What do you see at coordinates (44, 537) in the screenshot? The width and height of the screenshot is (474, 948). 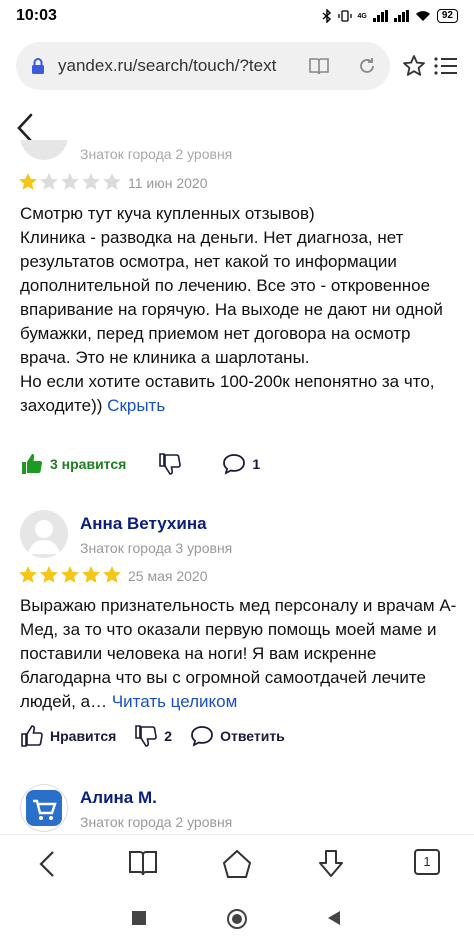 I see `user-placeholder-icon` at bounding box center [44, 537].